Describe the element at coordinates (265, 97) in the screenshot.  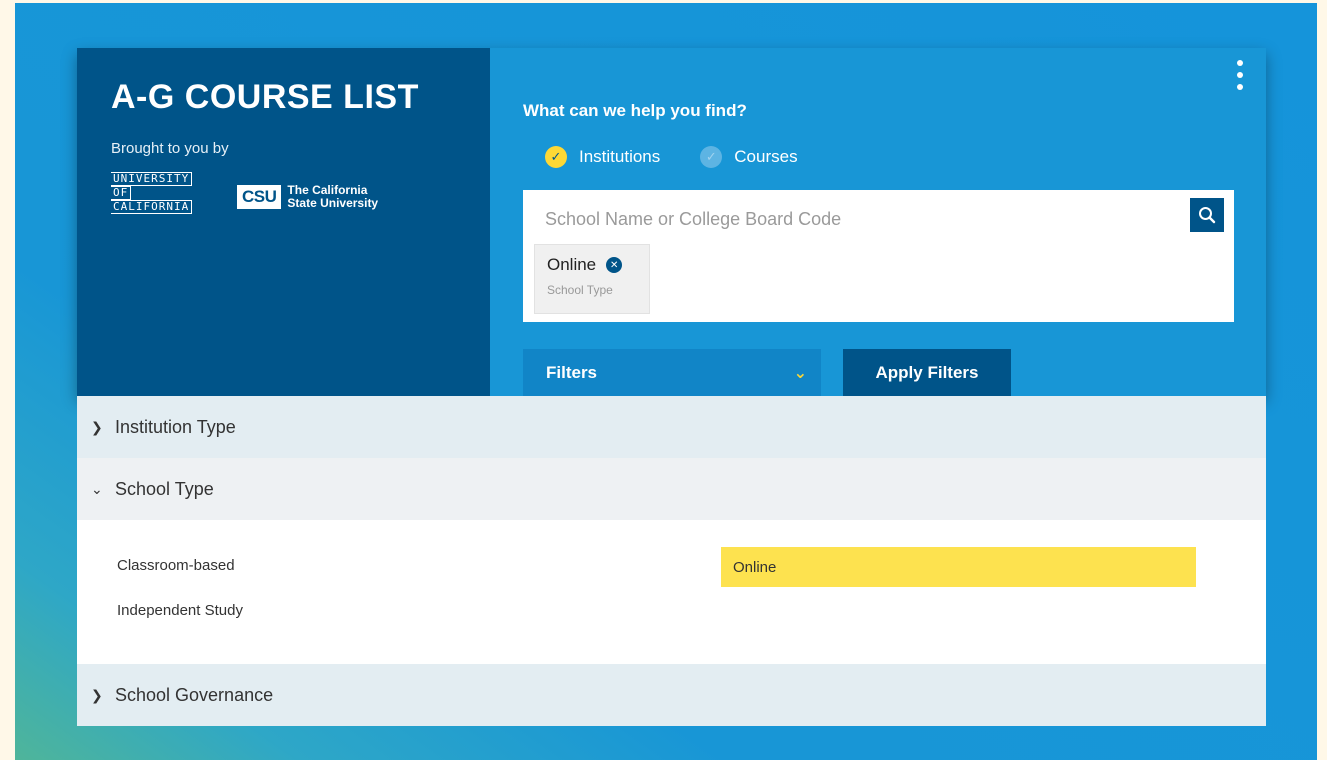
I see `page-title: A-G COURSE LIST` at that location.